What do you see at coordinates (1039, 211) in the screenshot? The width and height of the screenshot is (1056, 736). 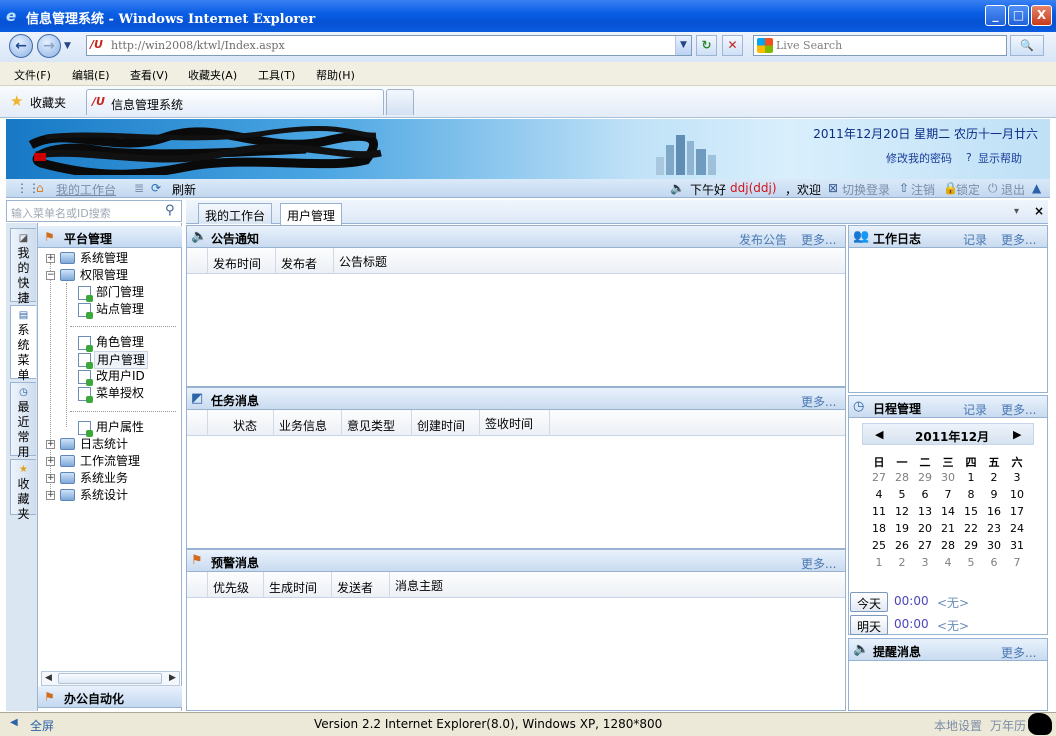 I see `close-tab-icon: ×` at bounding box center [1039, 211].